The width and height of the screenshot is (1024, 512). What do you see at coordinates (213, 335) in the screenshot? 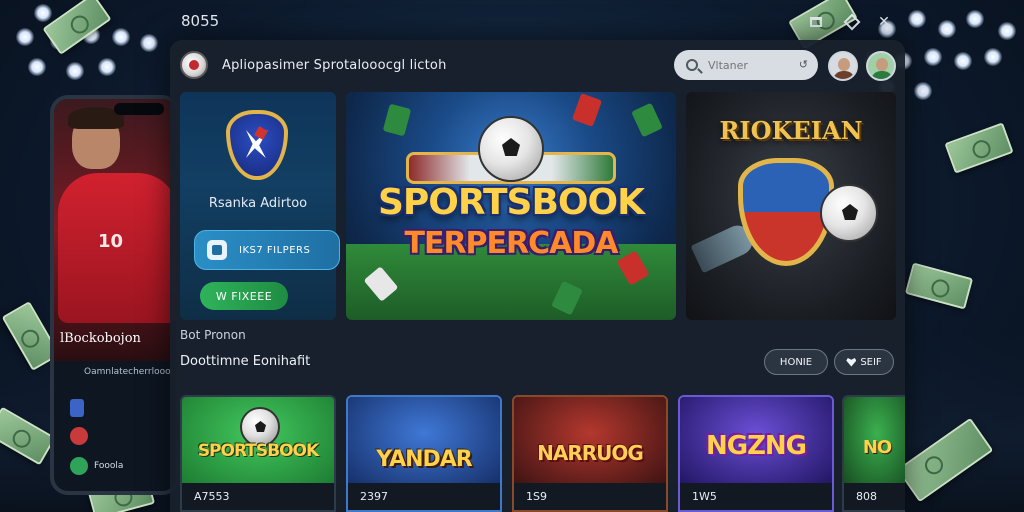
I see `section-label: Bot Pronon` at bounding box center [213, 335].